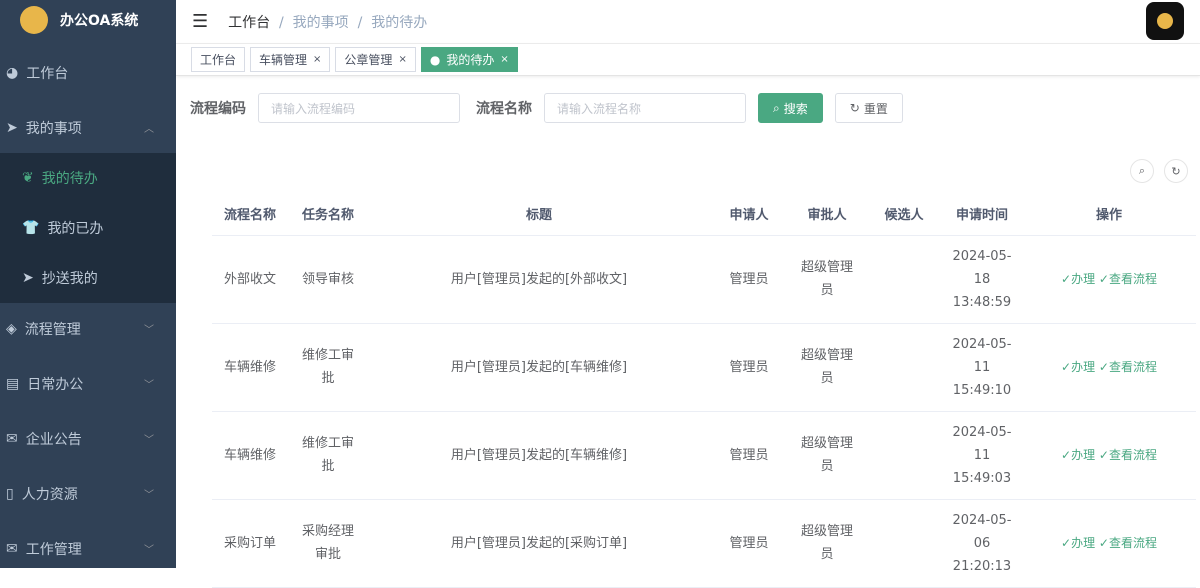 This screenshot has width=1200, height=588. What do you see at coordinates (69, 279) in the screenshot?
I see `sidebar-item-label: 抄送我的` at bounding box center [69, 279].